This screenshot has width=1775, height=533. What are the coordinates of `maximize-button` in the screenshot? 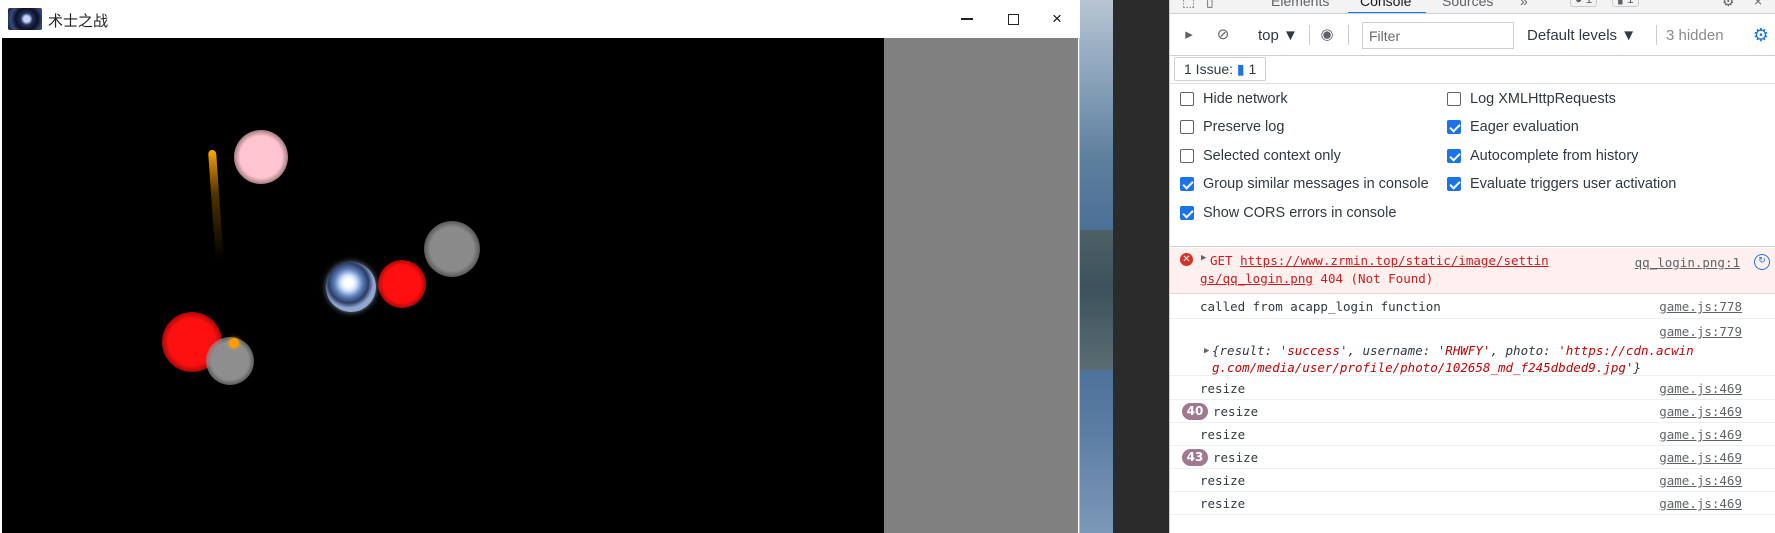 It's located at (1013, 19).